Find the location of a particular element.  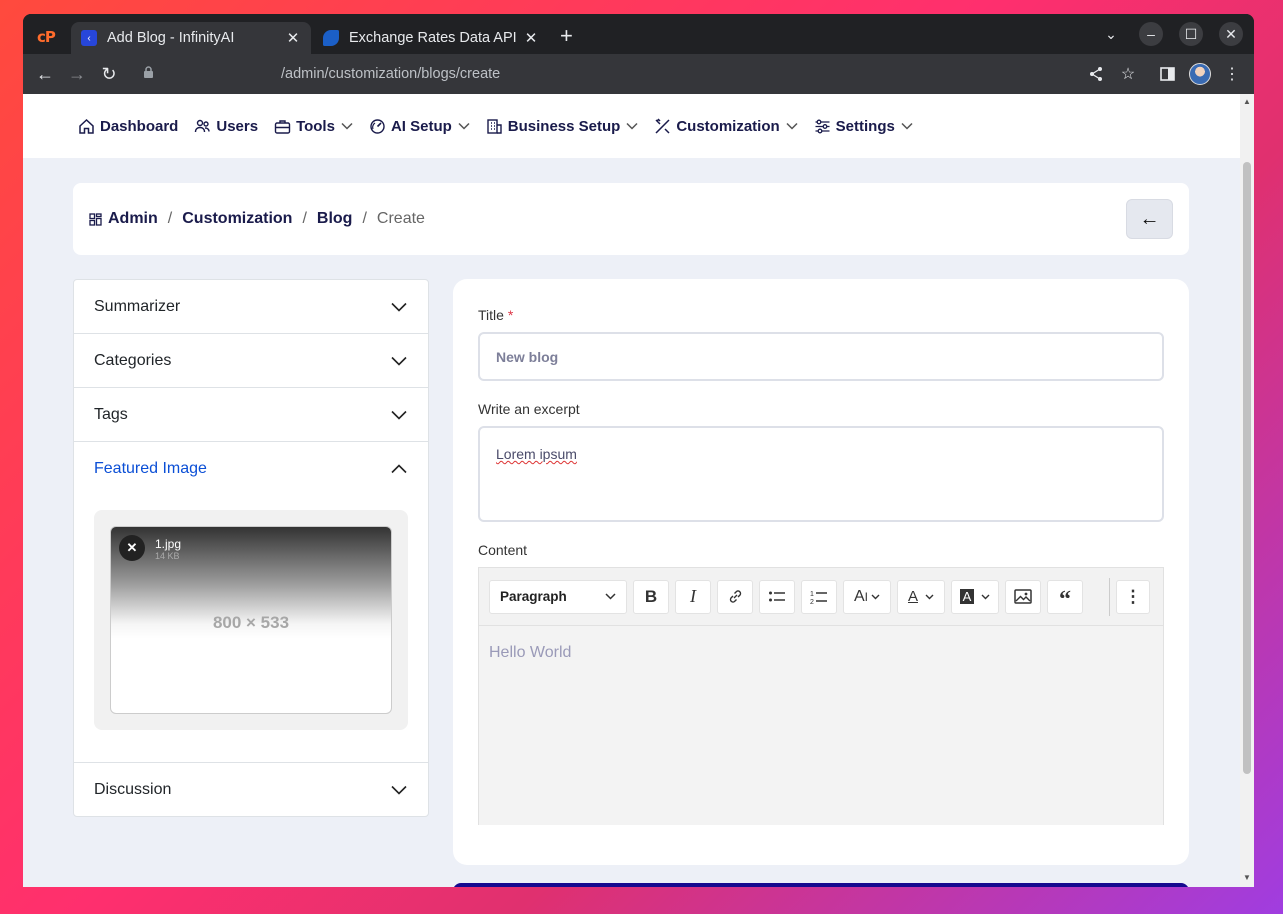

tab-exchange-rates: Exchange Rates Data API ✕ is located at coordinates (431, 38).